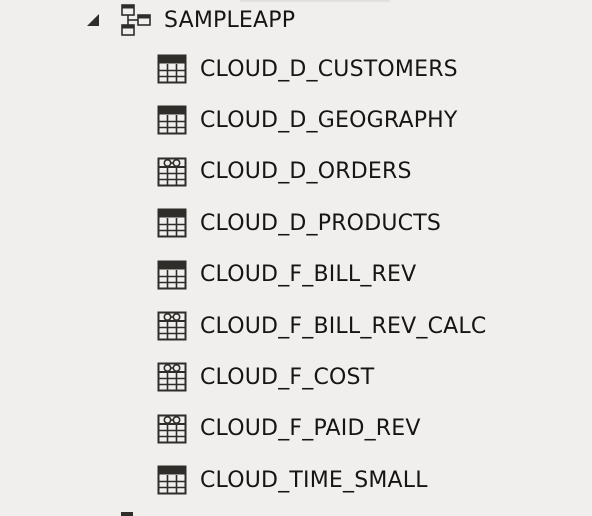 Image resolution: width=592 pixels, height=516 pixels. Describe the element at coordinates (343, 326) in the screenshot. I see `view-name: CLOUD_F_BILL_REV_CALC` at that location.